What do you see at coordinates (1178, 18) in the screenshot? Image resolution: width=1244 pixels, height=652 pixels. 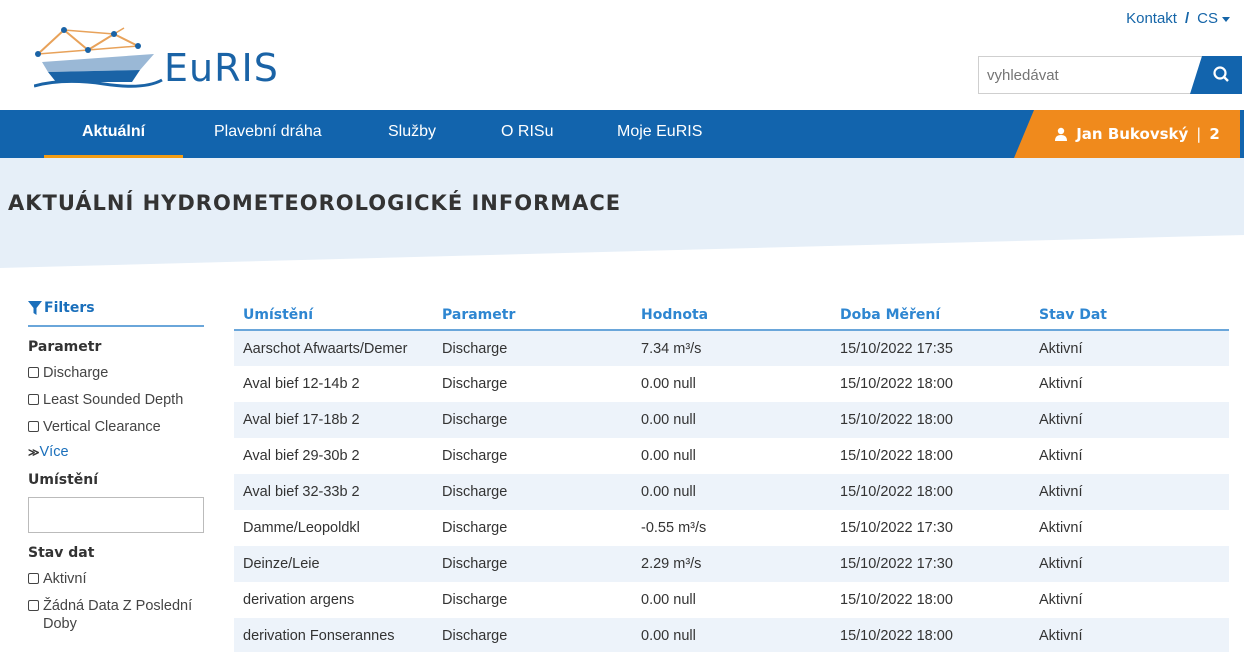 I see `top-utility-bar: Kontakt / CS` at bounding box center [1178, 18].